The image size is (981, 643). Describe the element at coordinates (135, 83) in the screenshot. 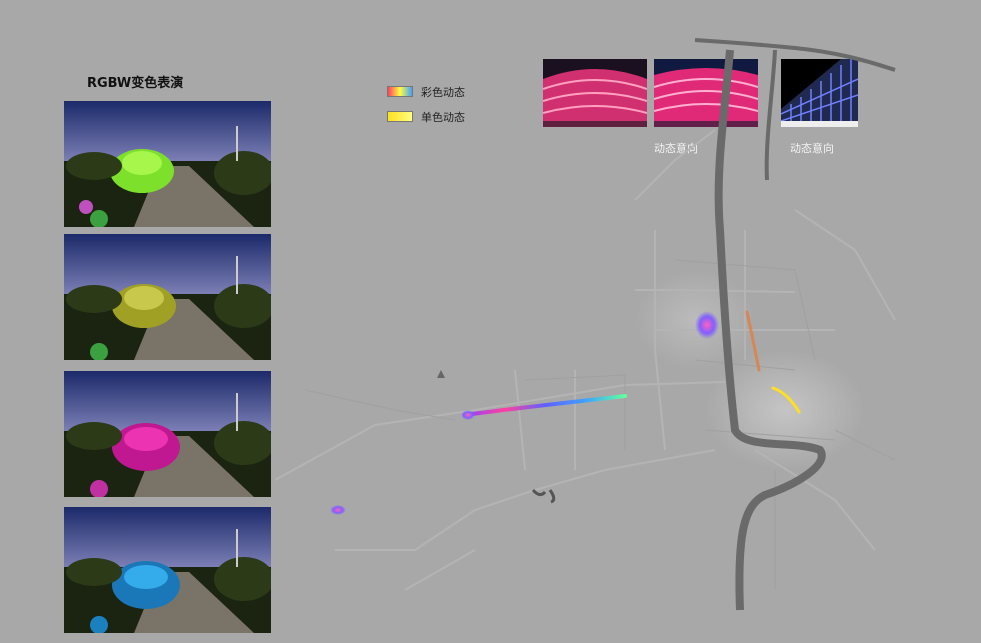

I see `page-title: RGBW变色表演` at that location.